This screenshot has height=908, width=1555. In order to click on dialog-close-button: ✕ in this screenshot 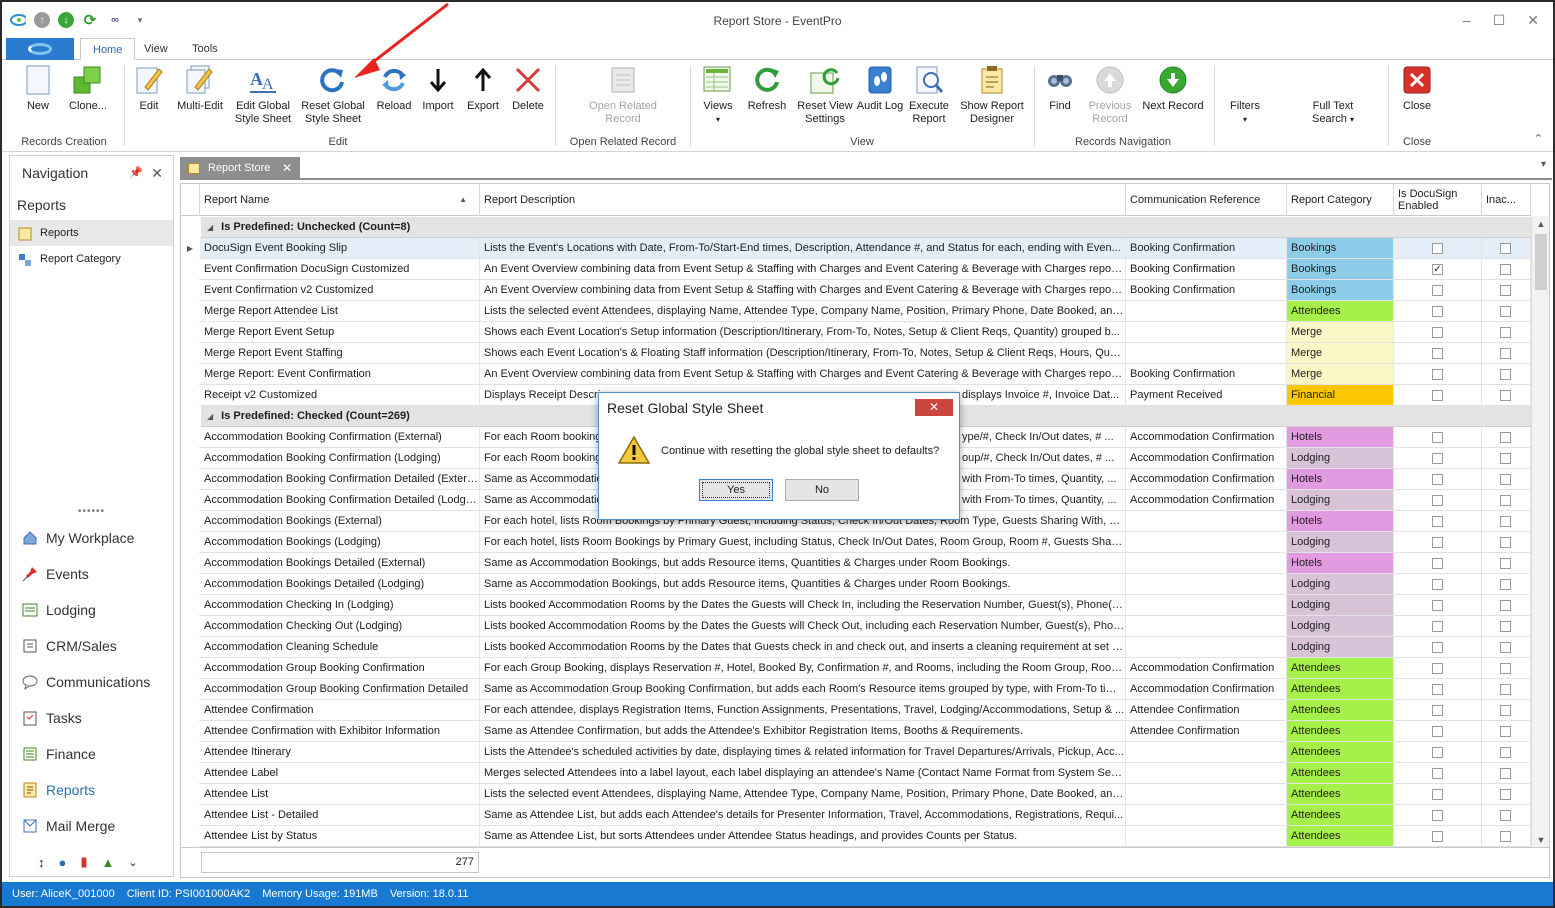, I will do `click(934, 407)`.